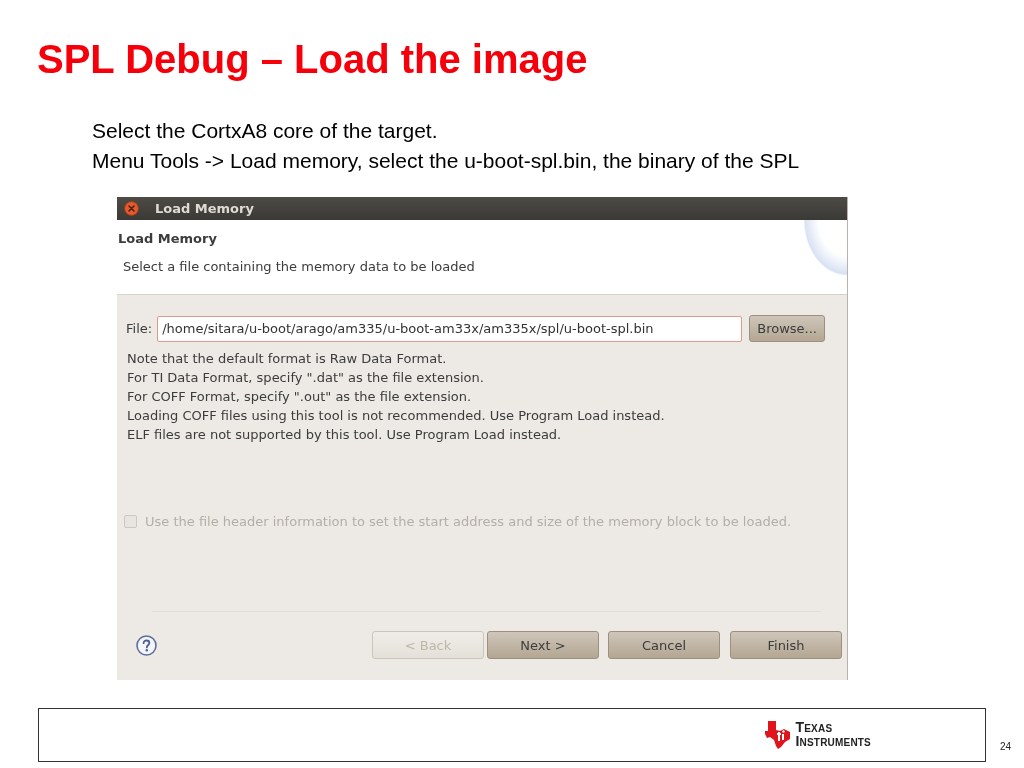  I want to click on logo-text: TEXAS, so click(814, 728).